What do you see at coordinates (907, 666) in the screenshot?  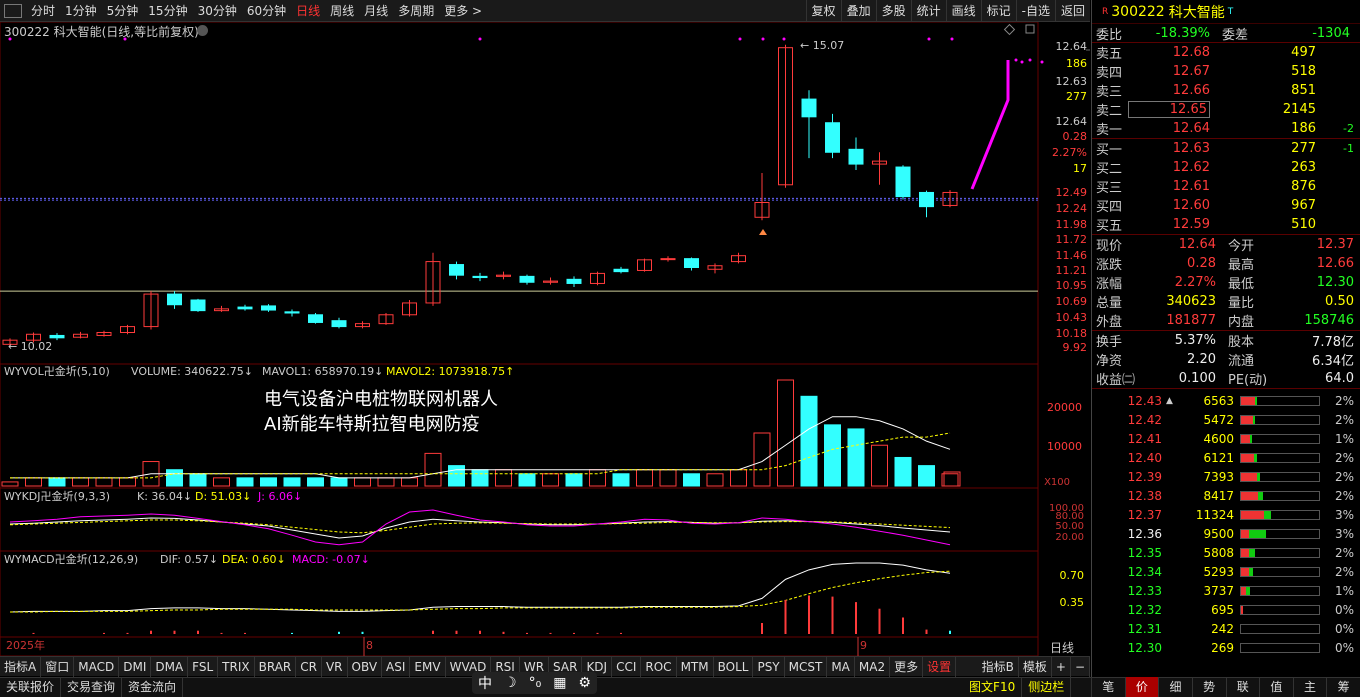 I see `indicator-tab-26: 更多` at bounding box center [907, 666].